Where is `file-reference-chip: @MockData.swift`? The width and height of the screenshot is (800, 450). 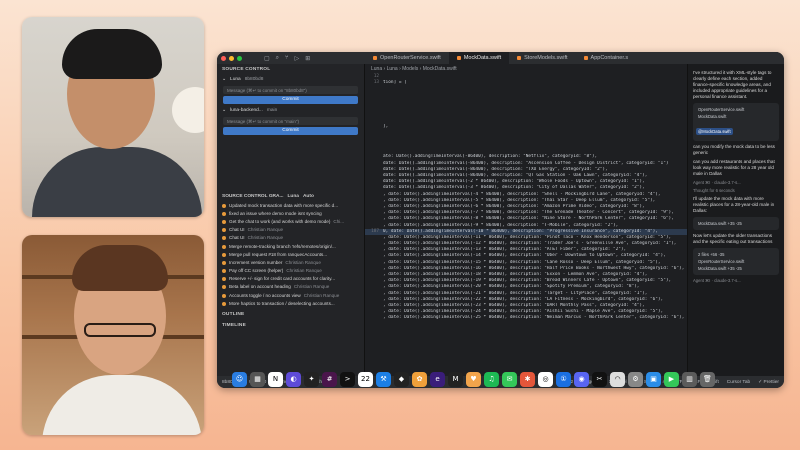 file-reference-chip: @MockData.swift is located at coordinates (714, 131).